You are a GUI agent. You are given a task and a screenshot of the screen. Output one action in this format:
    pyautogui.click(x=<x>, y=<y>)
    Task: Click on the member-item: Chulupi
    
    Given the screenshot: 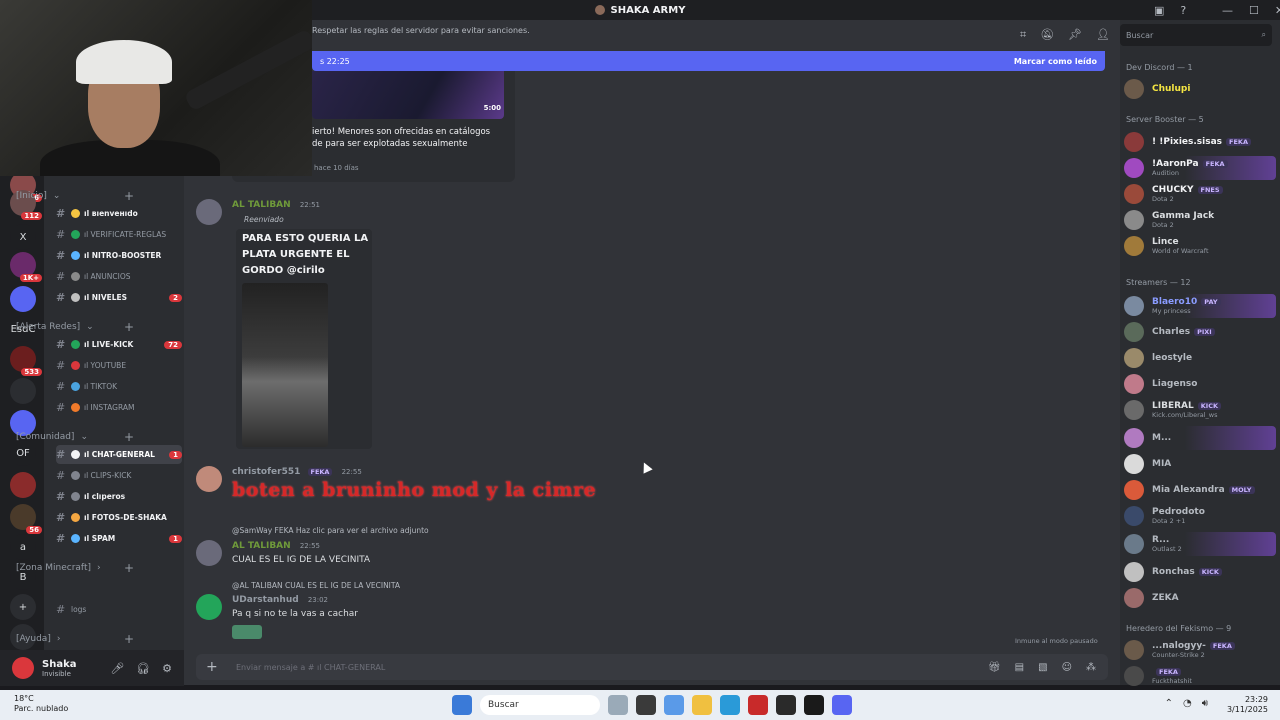 What is the action you would take?
    pyautogui.click(x=1200, y=89)
    